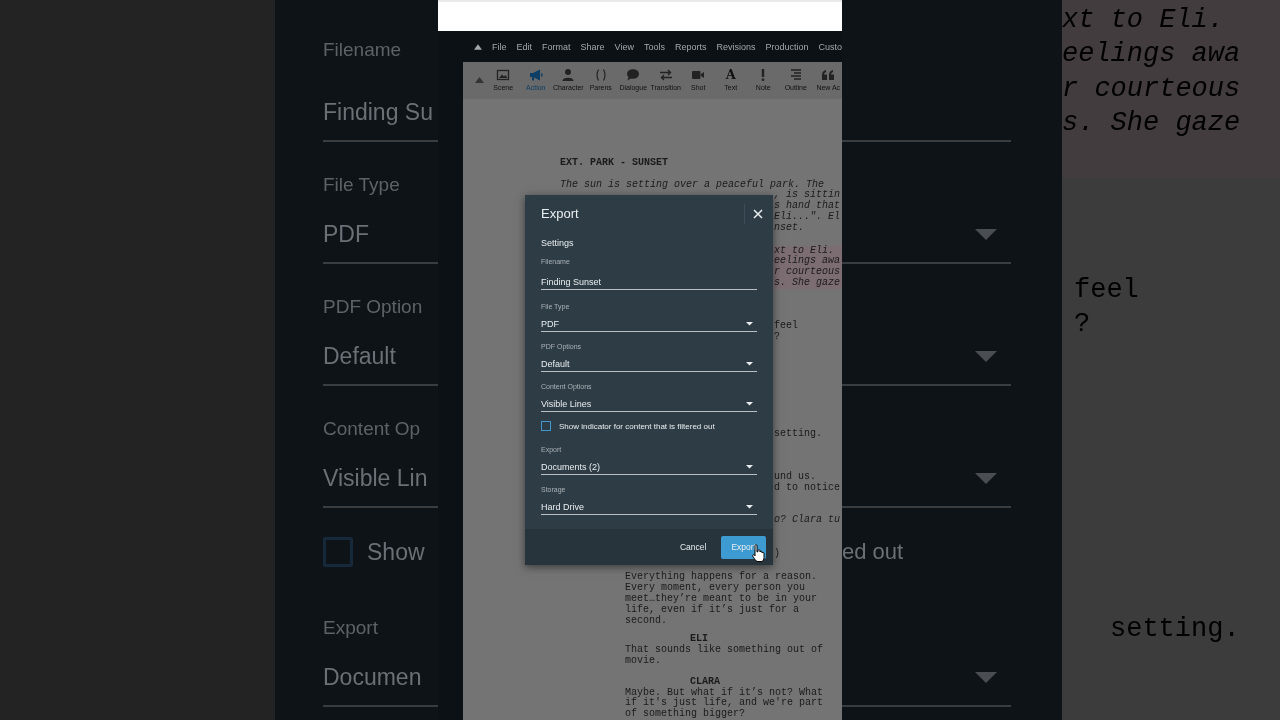  Describe the element at coordinates (524, 46) in the screenshot. I see `menu-item: Edit` at that location.